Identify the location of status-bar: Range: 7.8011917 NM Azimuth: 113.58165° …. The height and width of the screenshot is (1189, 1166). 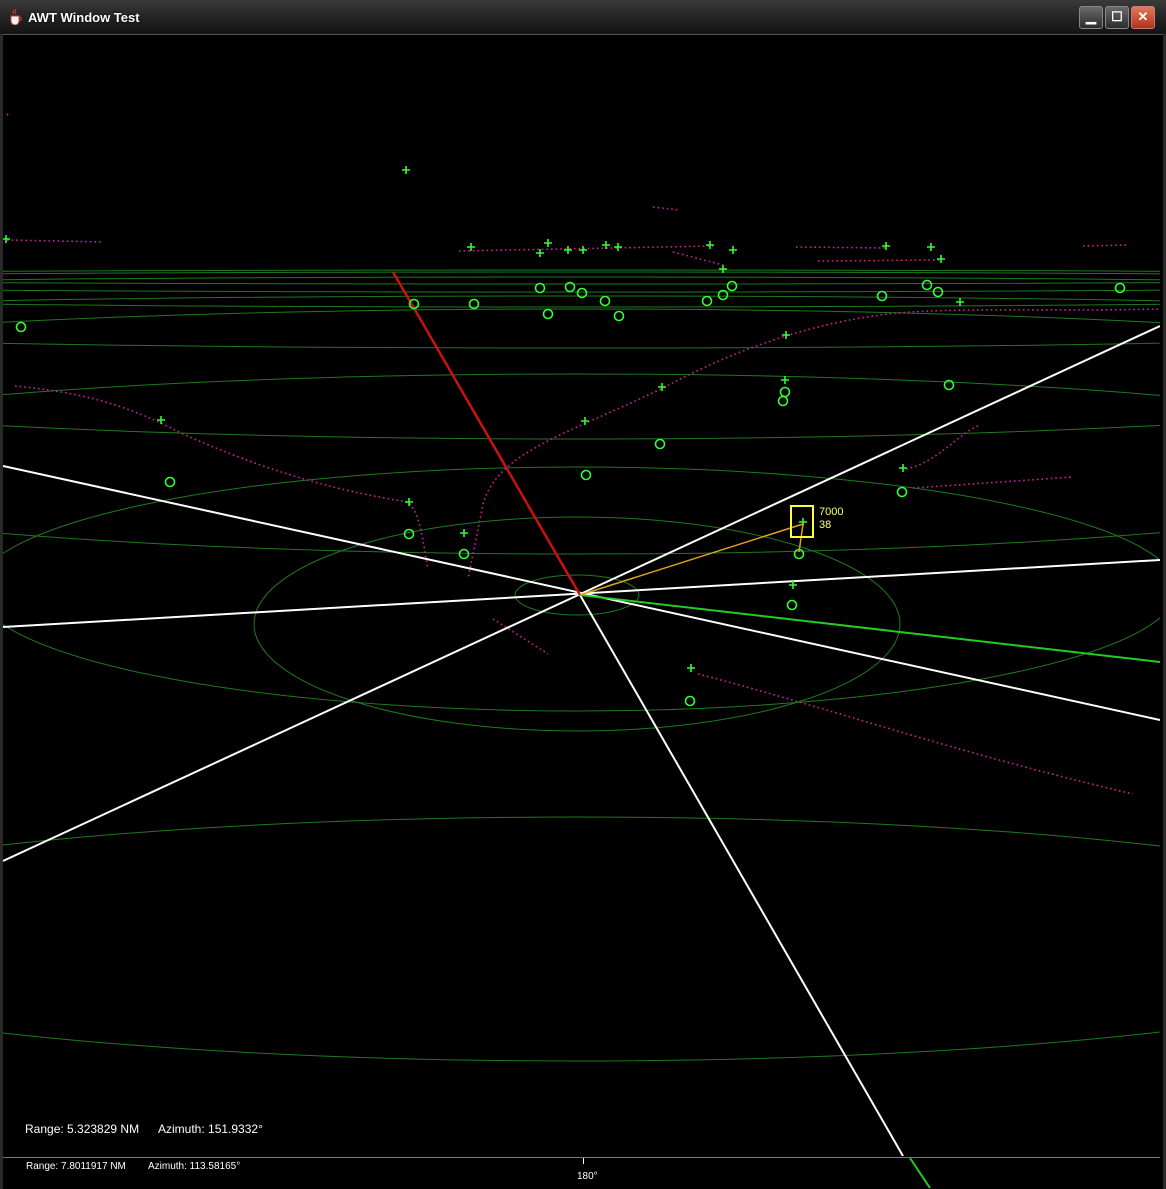
(581, 1172).